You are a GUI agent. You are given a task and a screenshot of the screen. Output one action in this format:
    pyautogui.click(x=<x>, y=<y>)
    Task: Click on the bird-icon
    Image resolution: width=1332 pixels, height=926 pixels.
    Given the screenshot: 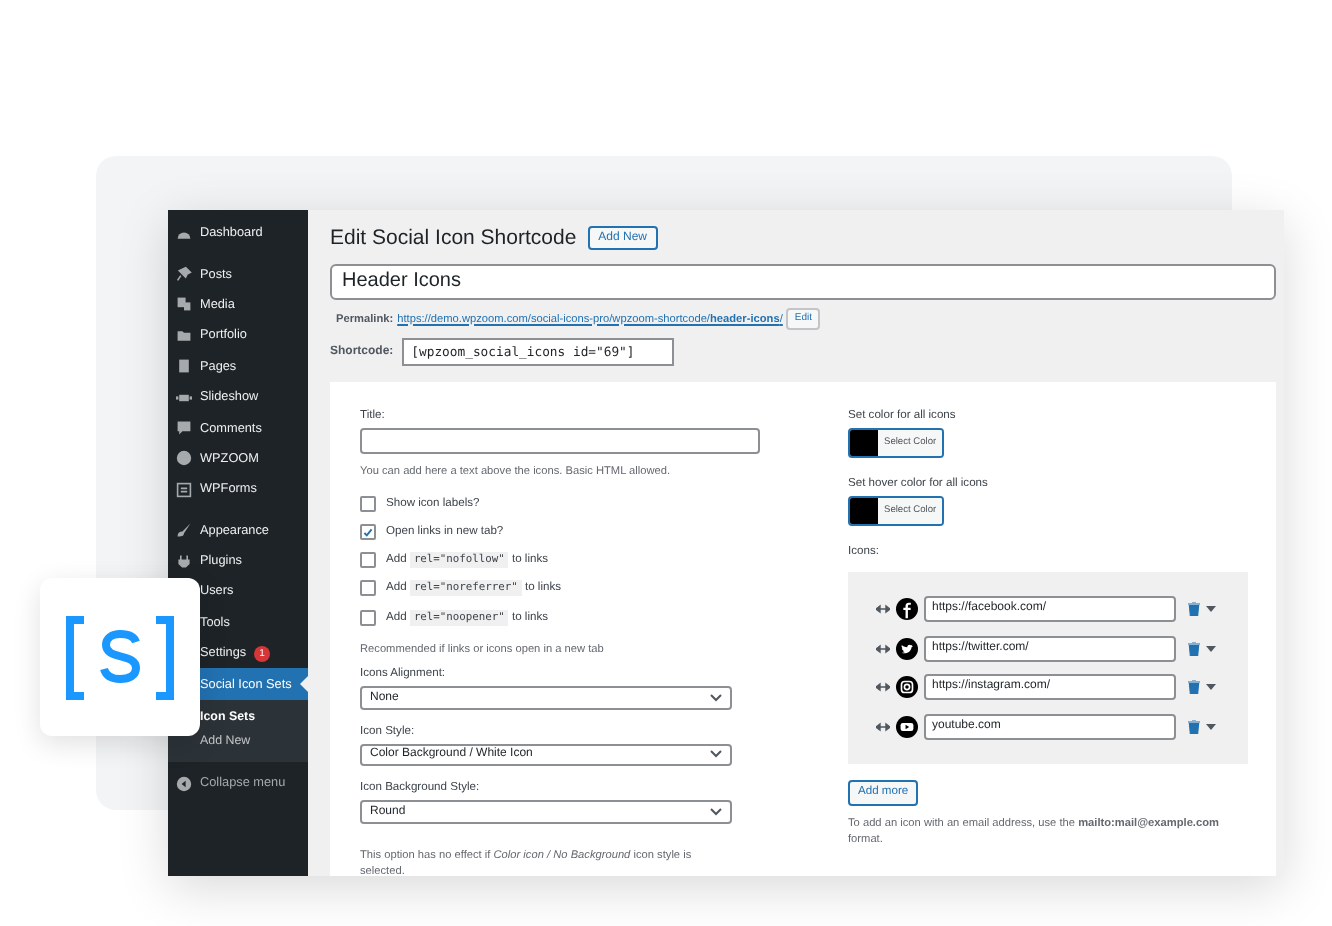 What is the action you would take?
    pyautogui.click(x=907, y=648)
    